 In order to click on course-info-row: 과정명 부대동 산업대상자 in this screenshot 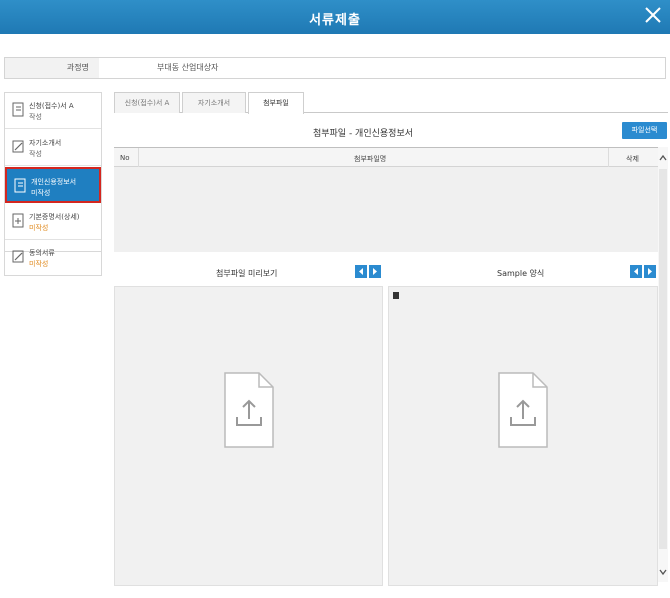, I will do `click(335, 68)`.